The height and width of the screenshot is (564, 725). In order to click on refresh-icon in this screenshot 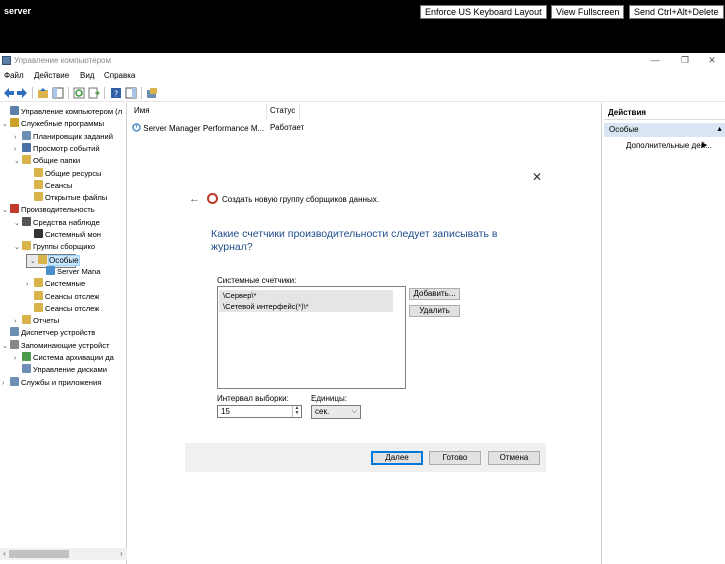, I will do `click(79, 93)`.